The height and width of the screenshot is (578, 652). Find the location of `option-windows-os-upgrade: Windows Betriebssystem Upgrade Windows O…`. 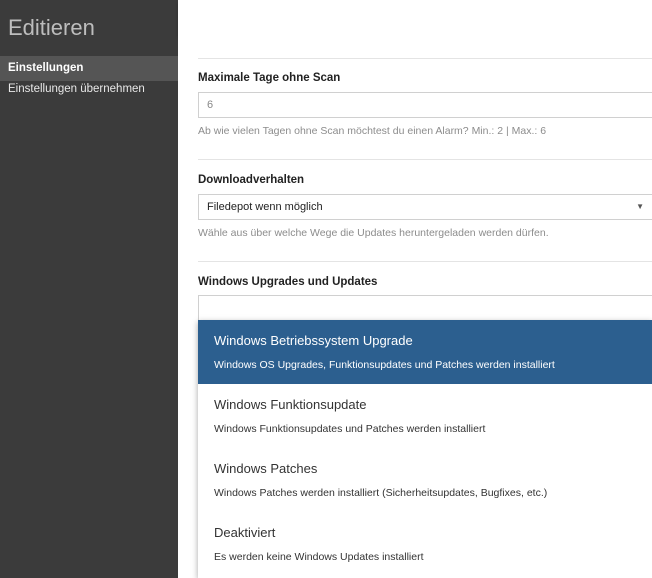

option-windows-os-upgrade: Windows Betriebssystem Upgrade Windows O… is located at coordinates (425, 352).